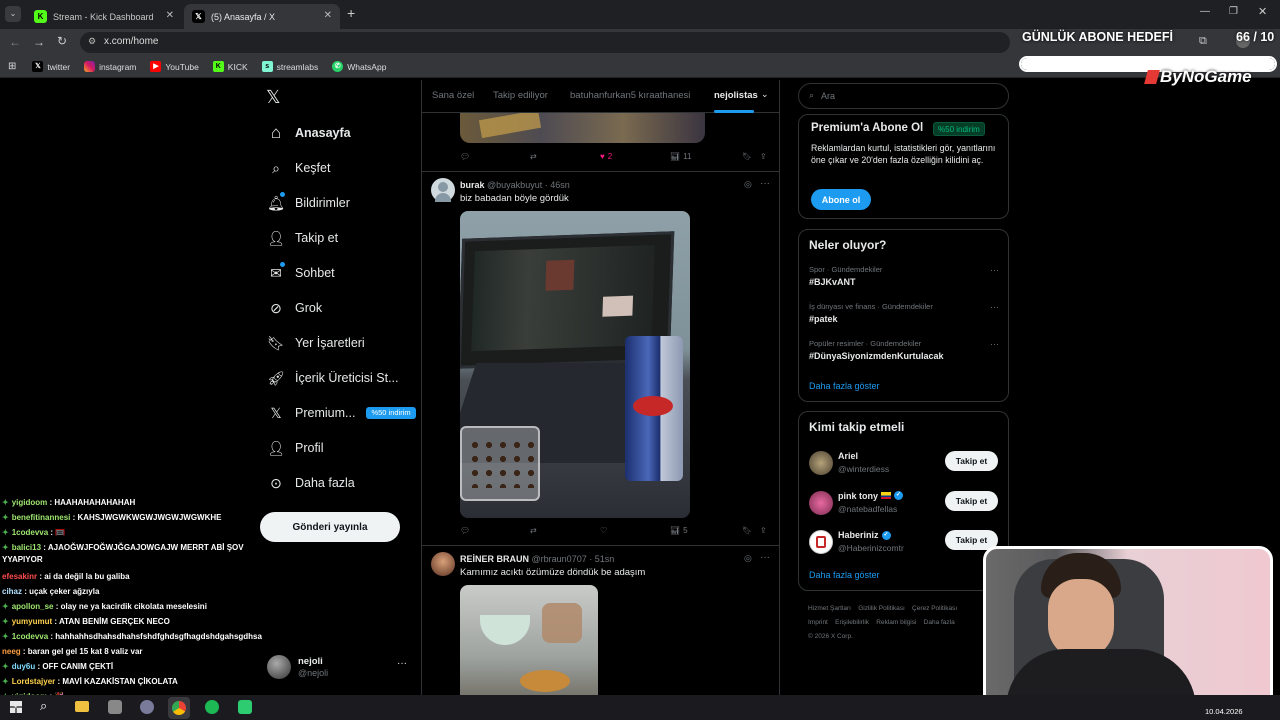 The width and height of the screenshot is (1280, 720). Describe the element at coordinates (359, 66) in the screenshot. I see `bookmark-whatsapp: ✆ WhatsApp` at that location.